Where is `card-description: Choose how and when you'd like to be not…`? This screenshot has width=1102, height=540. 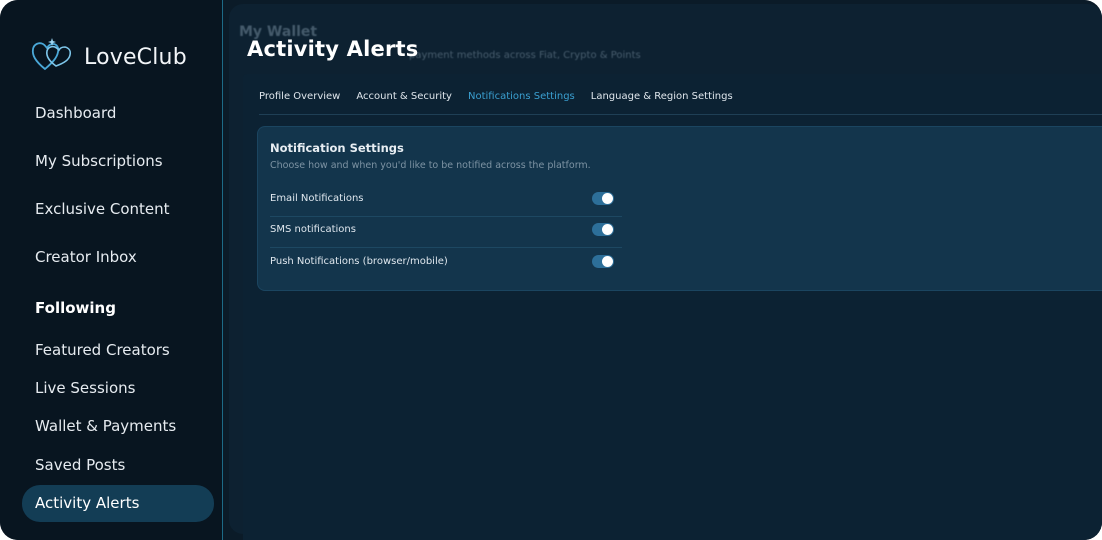 card-description: Choose how and when you'd like to be not… is located at coordinates (430, 165).